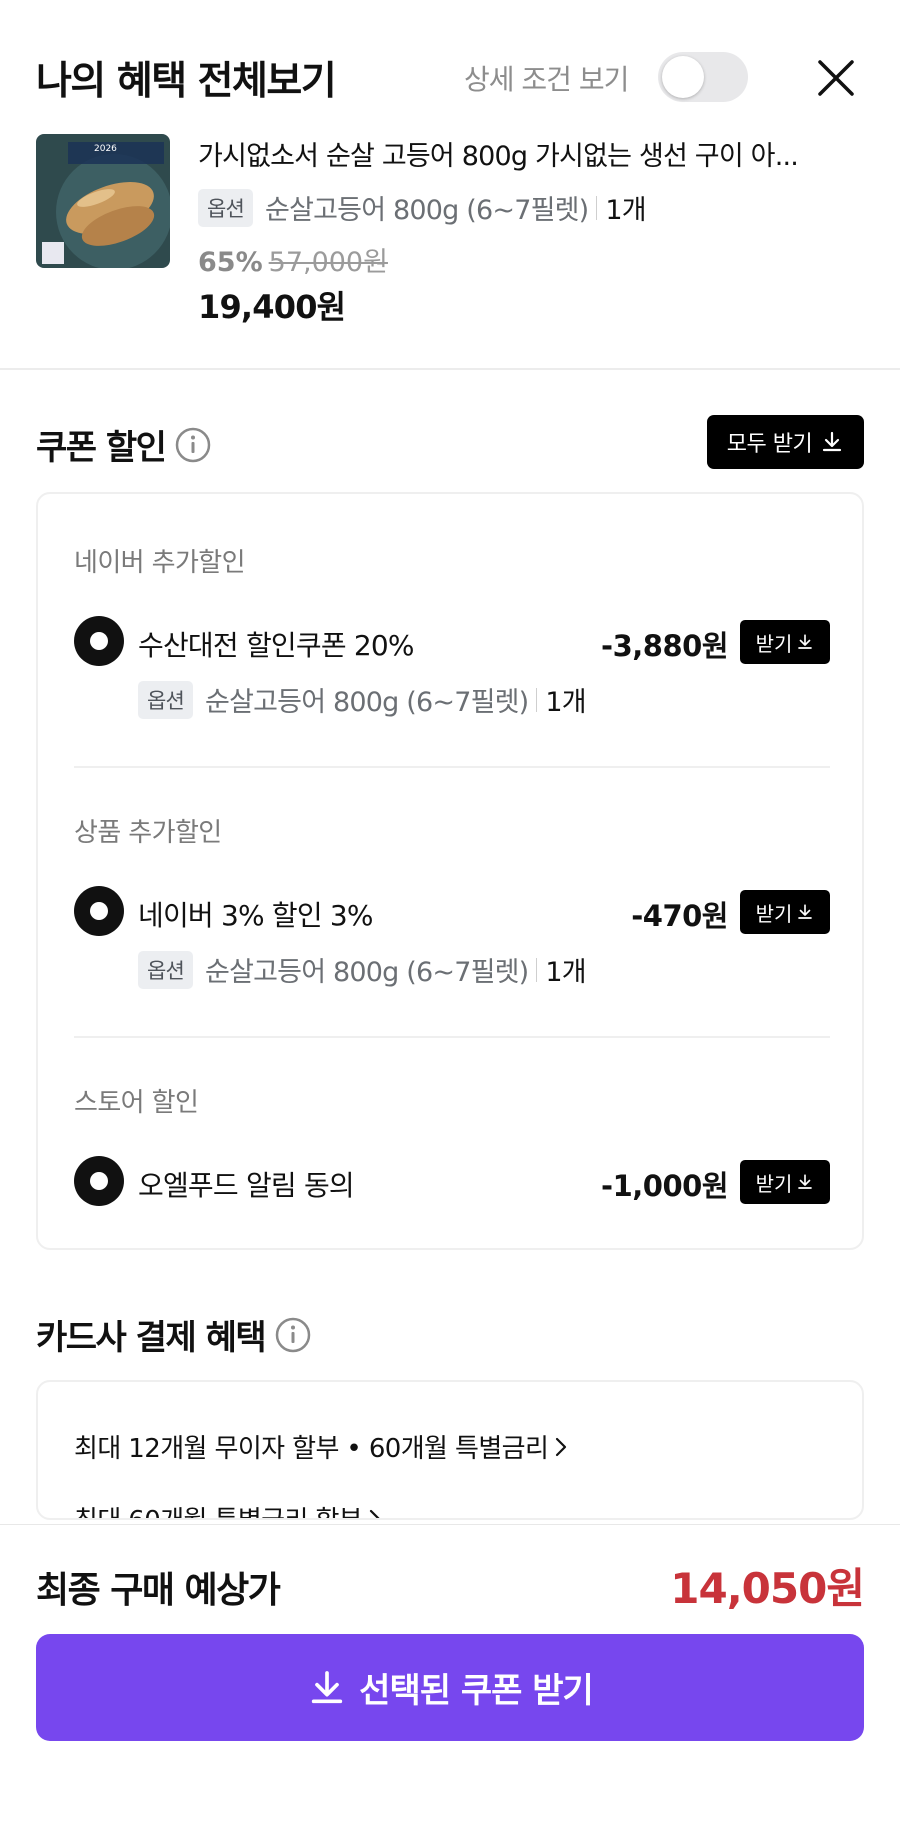 This screenshot has width=900, height=1839. I want to click on card-section-title: 카드사 결제 혜택, so click(173, 1334).